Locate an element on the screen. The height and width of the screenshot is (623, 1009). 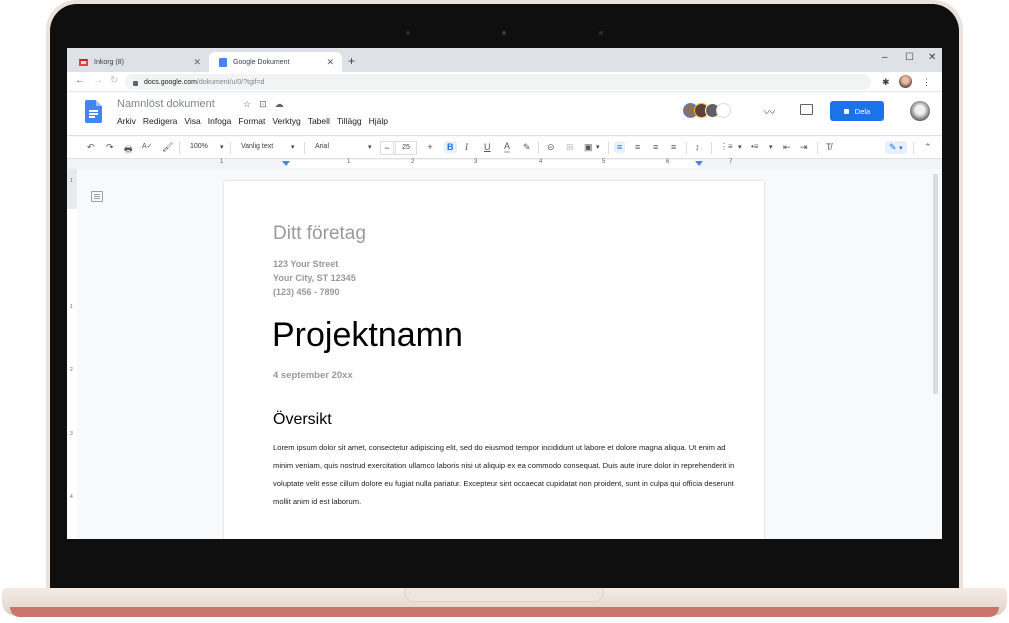
bold-button: B is located at coordinates (450, 147).